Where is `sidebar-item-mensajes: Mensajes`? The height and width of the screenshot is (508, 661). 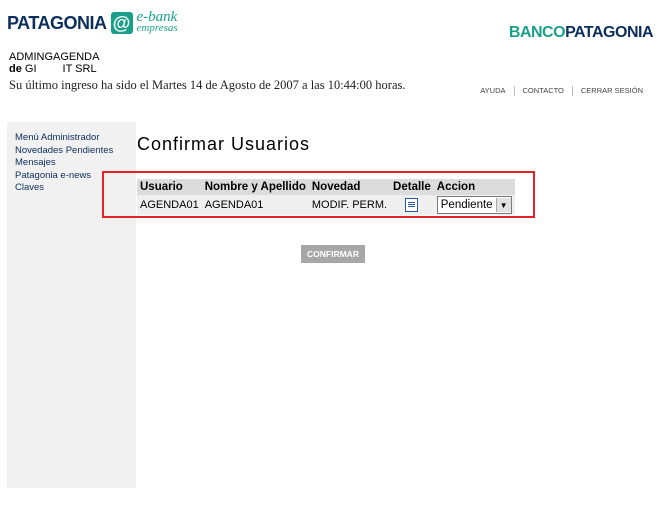
sidebar-item-mensajes: Mensajes is located at coordinates (75, 163).